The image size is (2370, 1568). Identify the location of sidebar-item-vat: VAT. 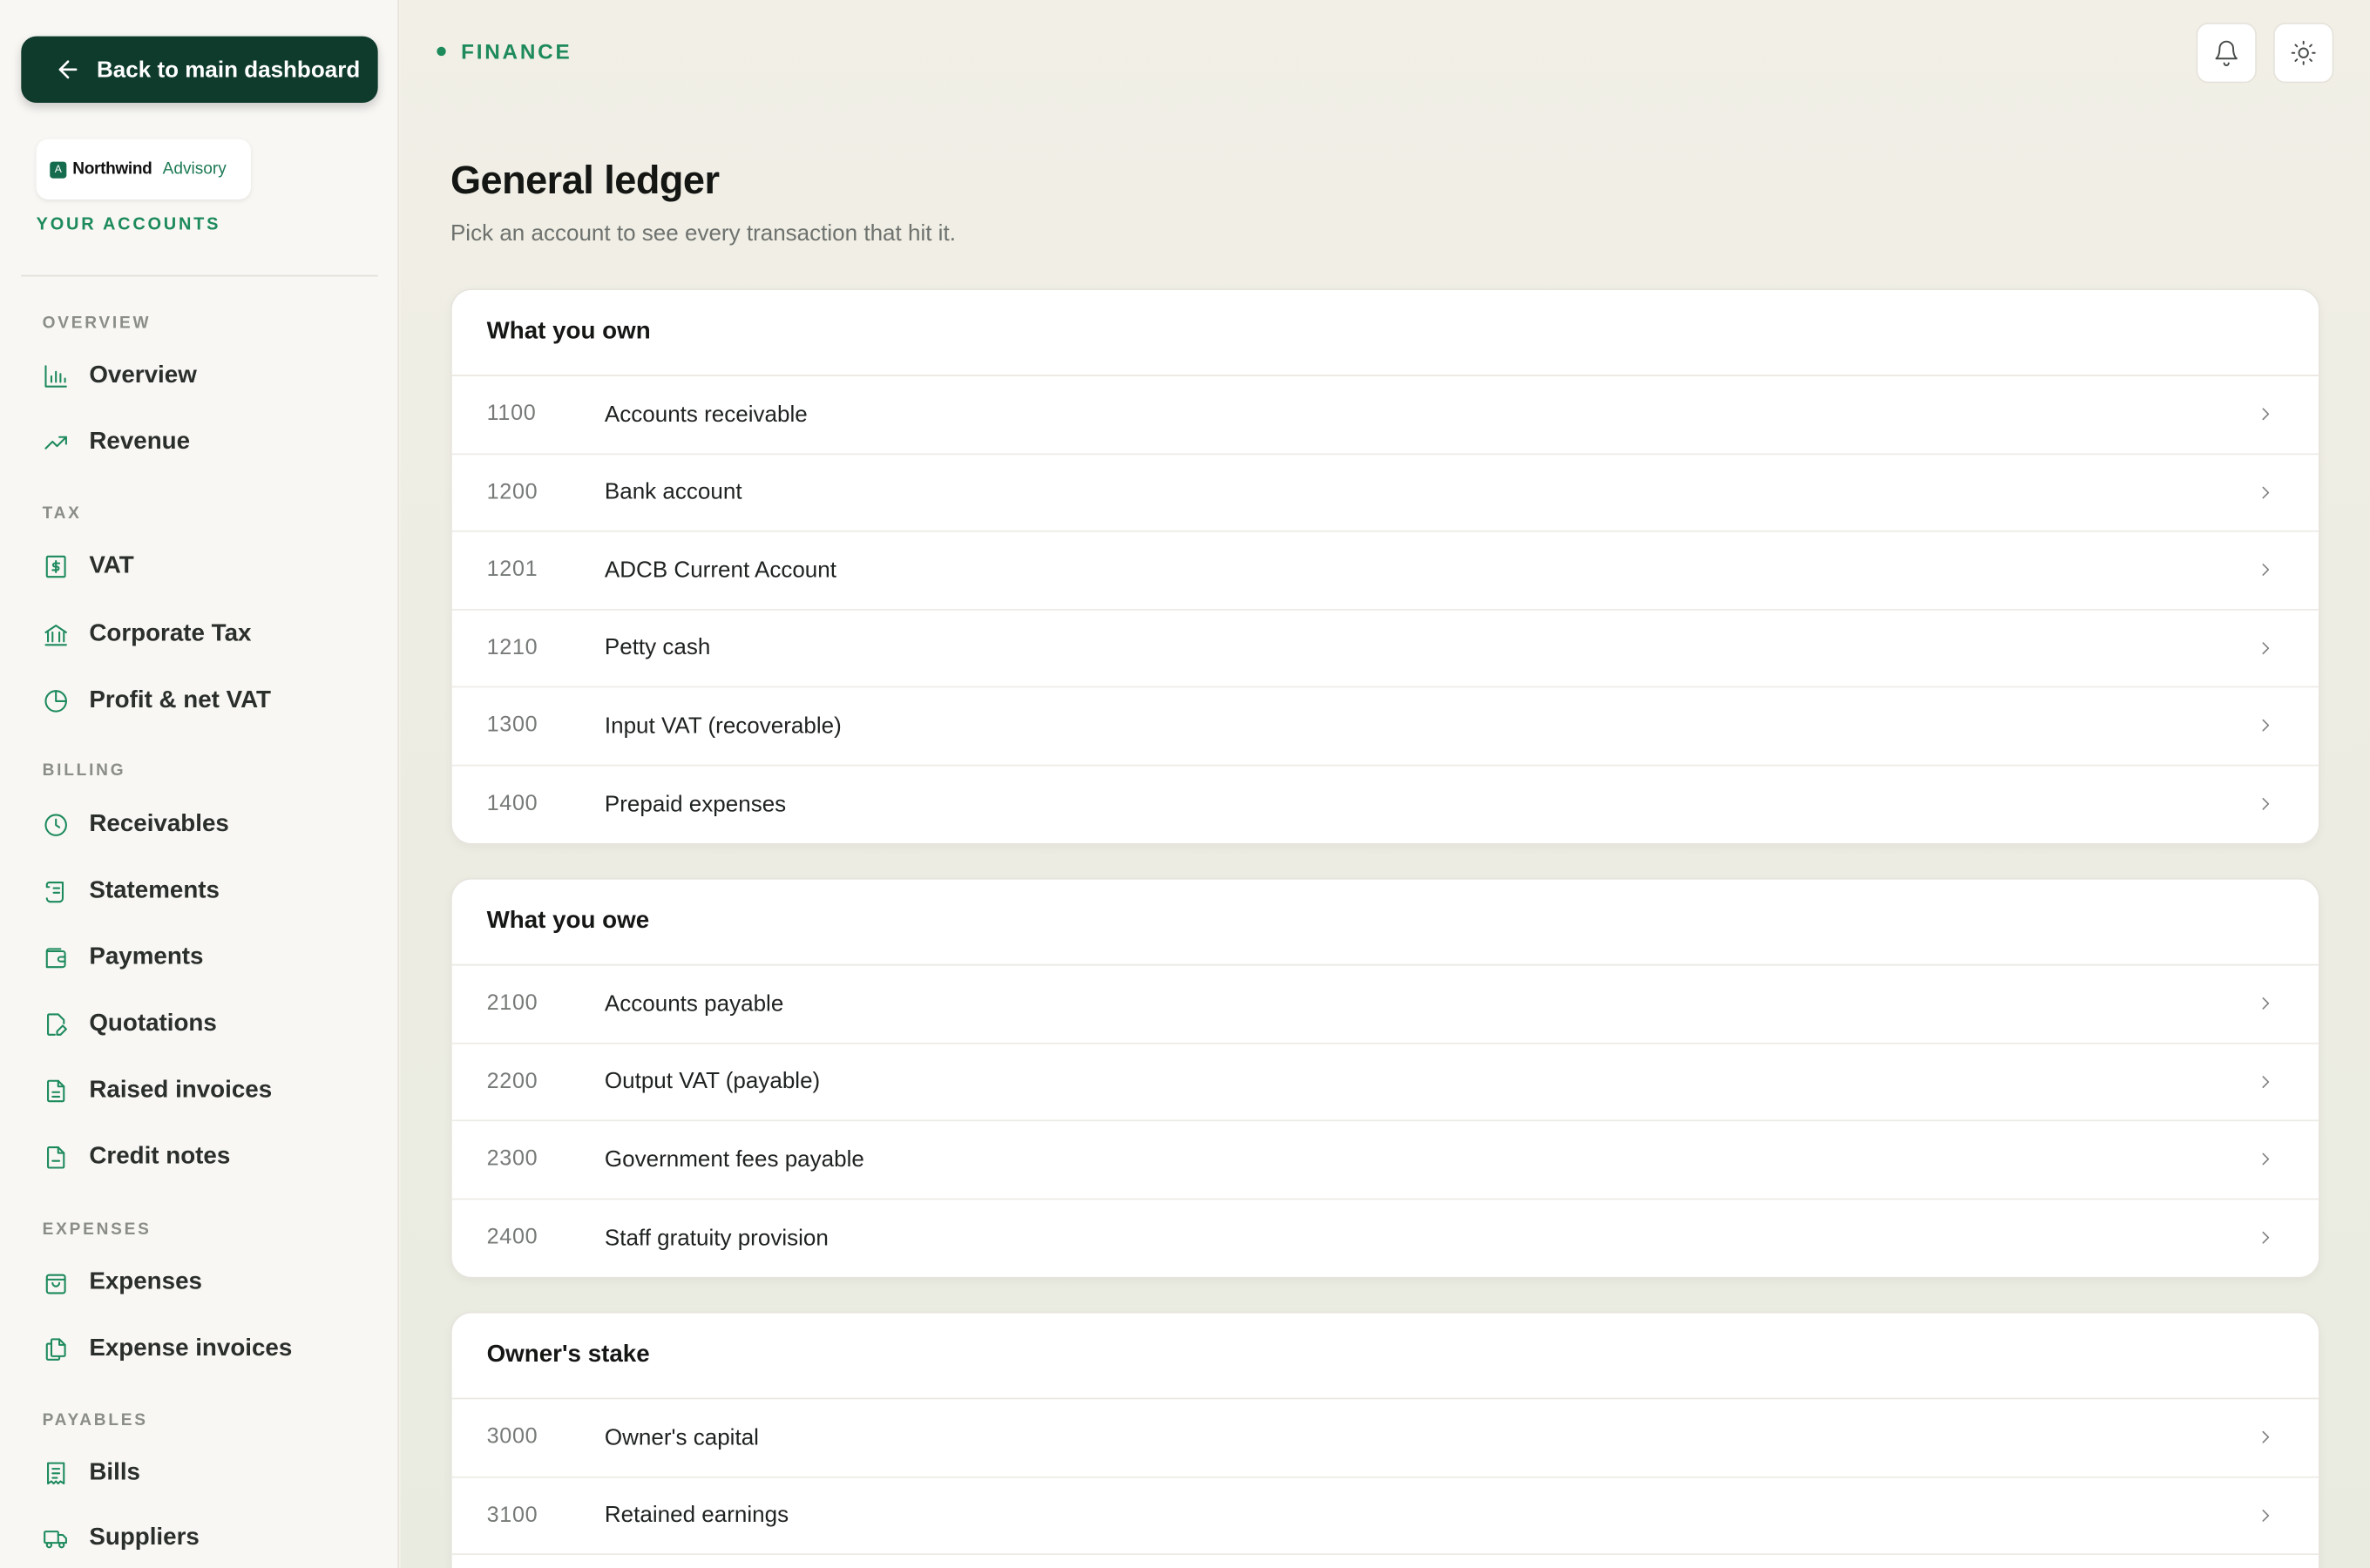
(88, 566).